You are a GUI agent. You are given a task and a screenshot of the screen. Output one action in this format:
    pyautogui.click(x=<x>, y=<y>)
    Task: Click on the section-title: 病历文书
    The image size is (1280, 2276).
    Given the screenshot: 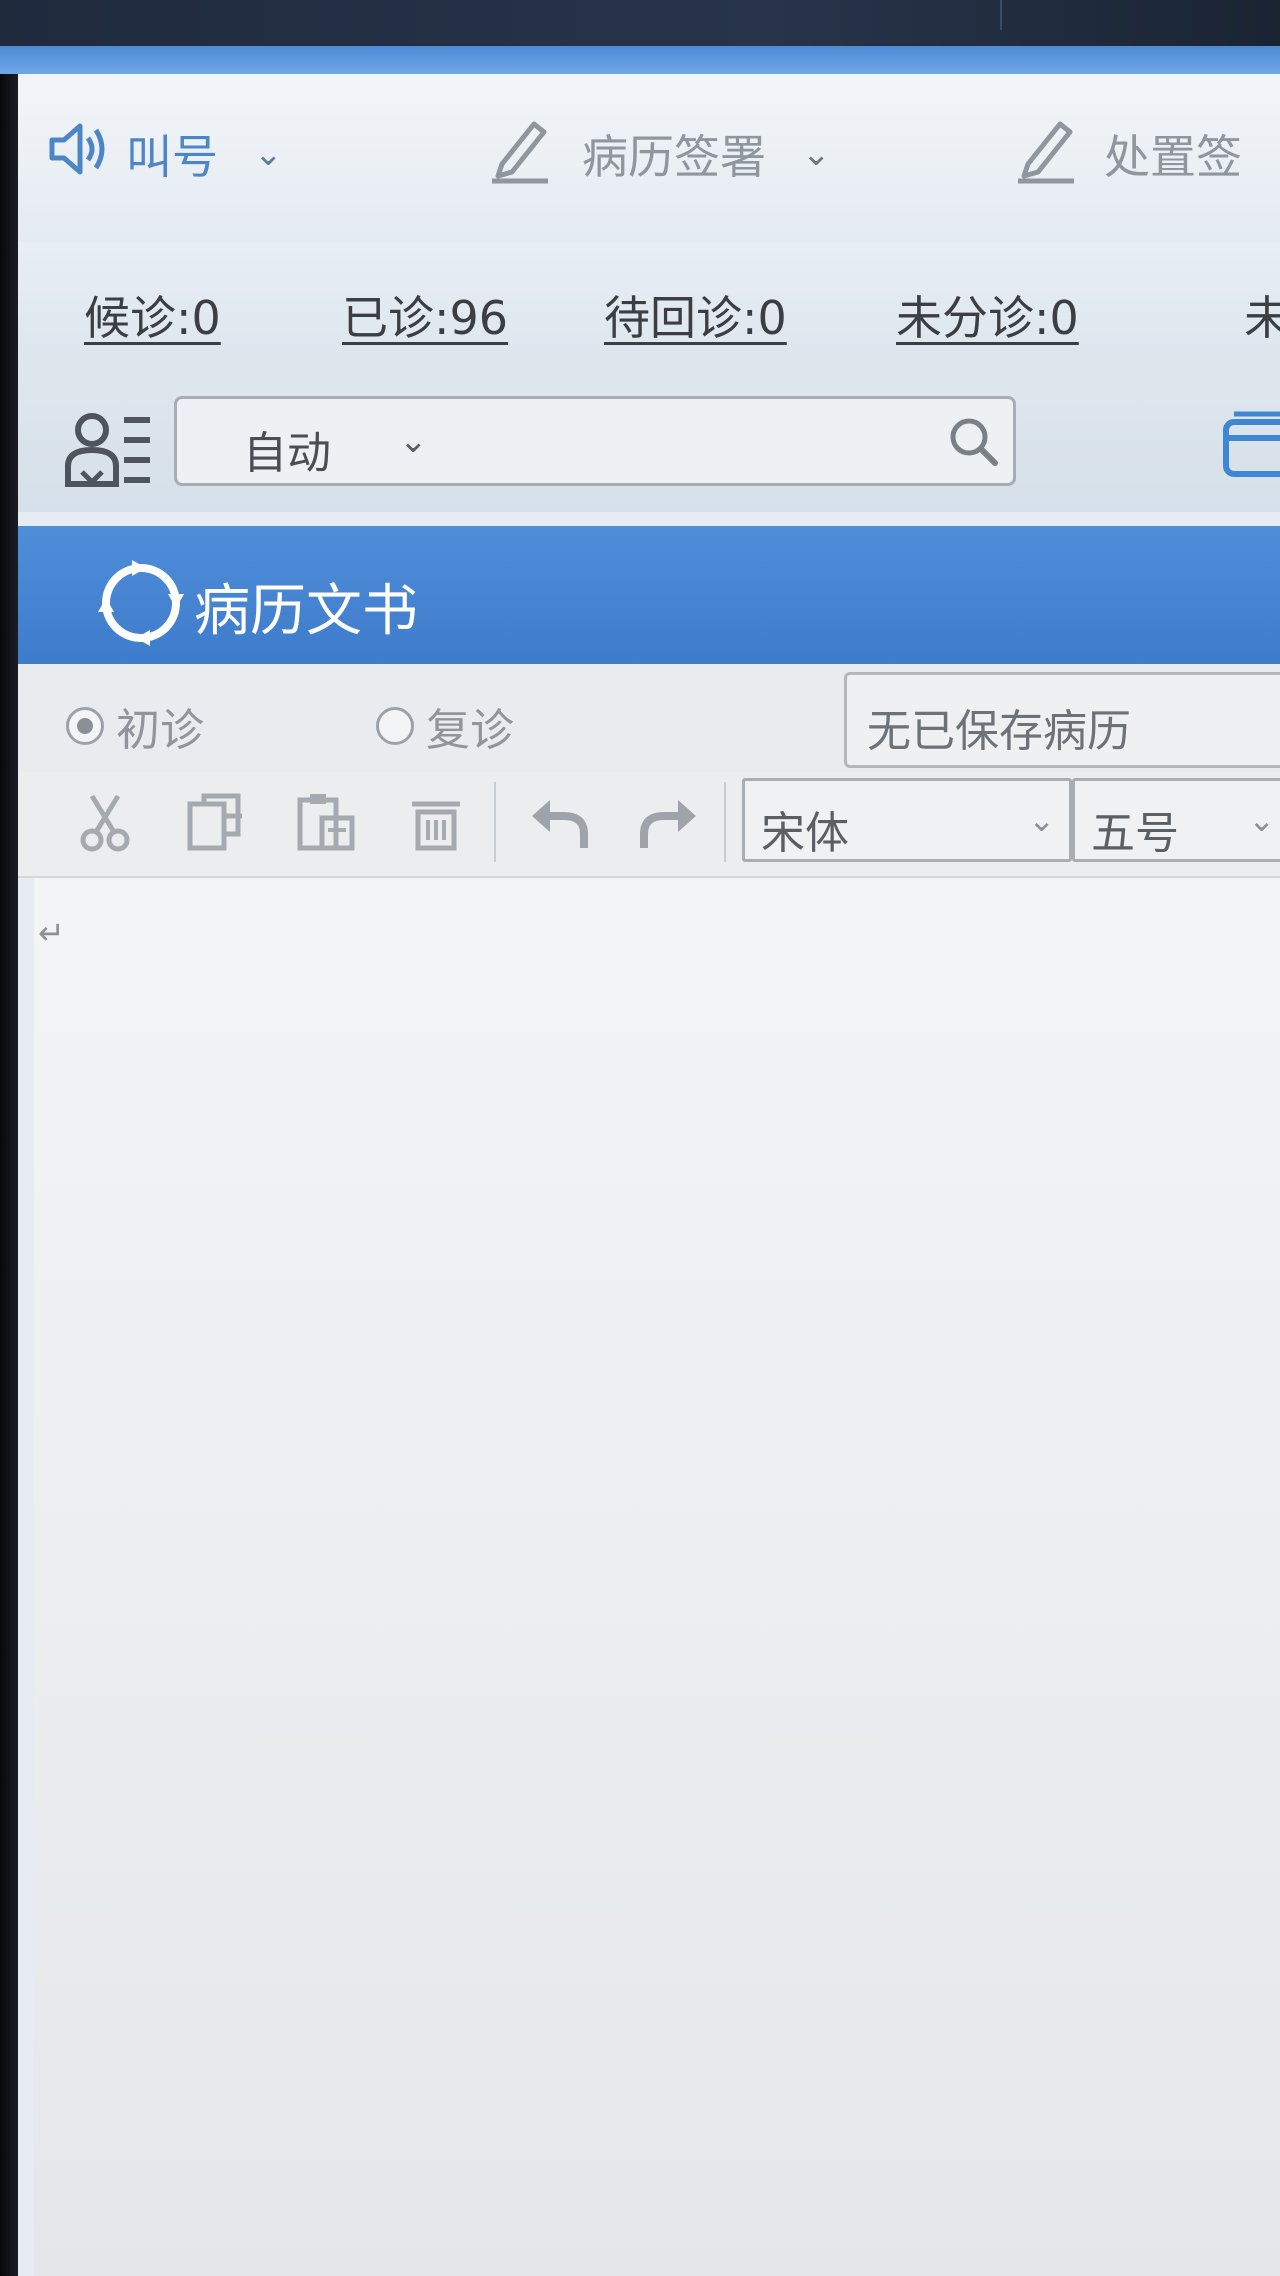 What is the action you would take?
    pyautogui.click(x=306, y=611)
    